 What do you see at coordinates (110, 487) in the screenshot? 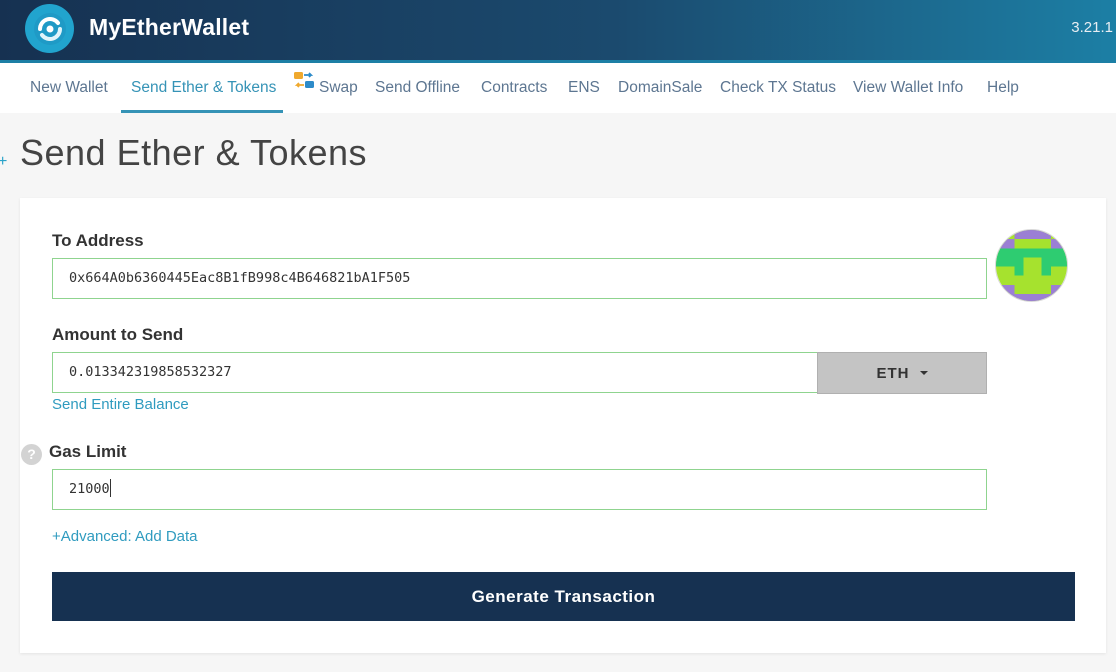
I see `text-cursor` at bounding box center [110, 487].